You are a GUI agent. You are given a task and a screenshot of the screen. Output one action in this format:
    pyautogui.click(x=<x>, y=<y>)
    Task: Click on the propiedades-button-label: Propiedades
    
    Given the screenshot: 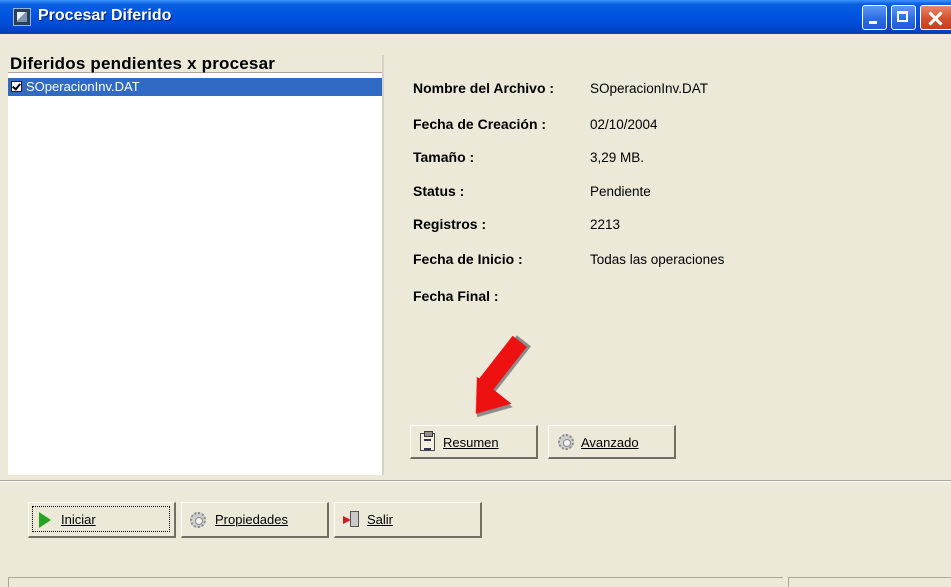 What is the action you would take?
    pyautogui.click(x=251, y=519)
    